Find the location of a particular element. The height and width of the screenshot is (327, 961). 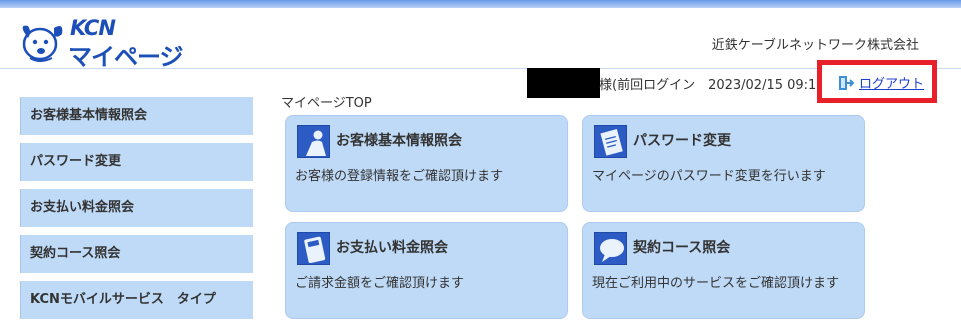

card-password-change: パスワード変更 マイページのパスワード変更を行います is located at coordinates (723, 163).